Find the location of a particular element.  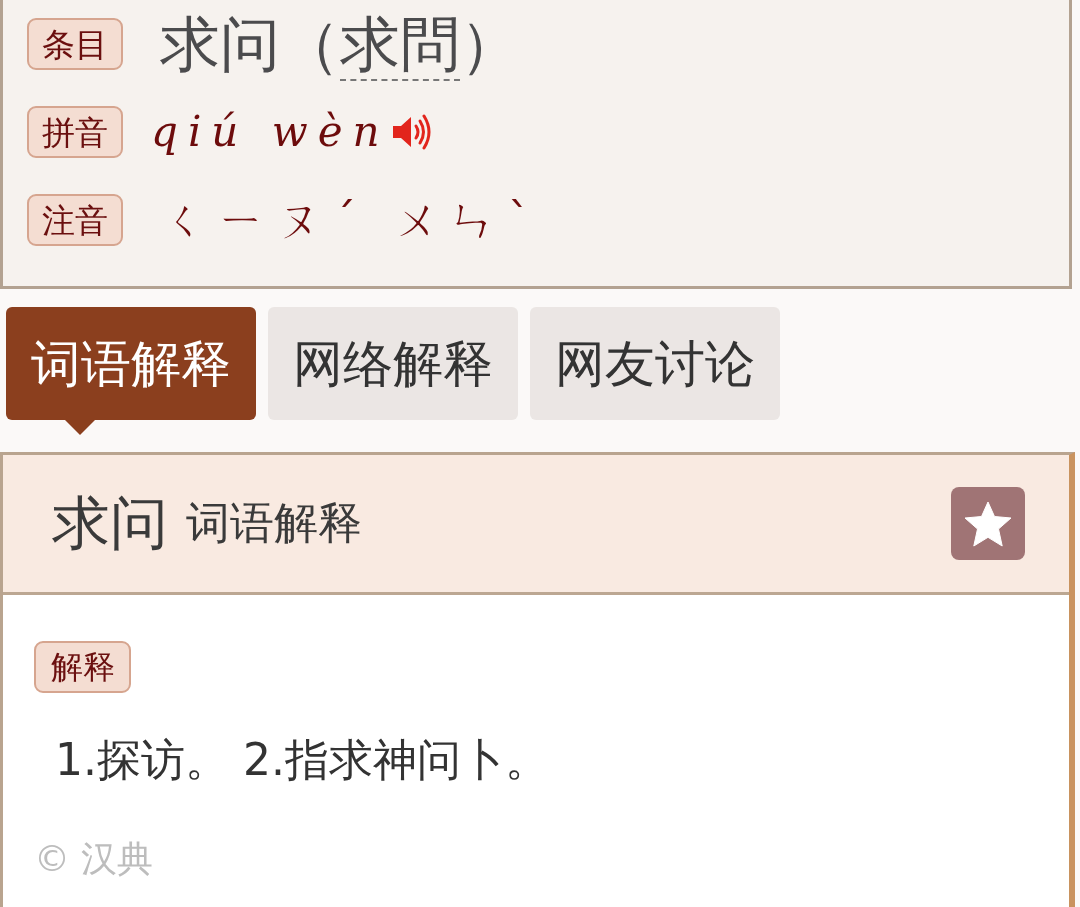

tab: 词语解释 is located at coordinates (131, 363).